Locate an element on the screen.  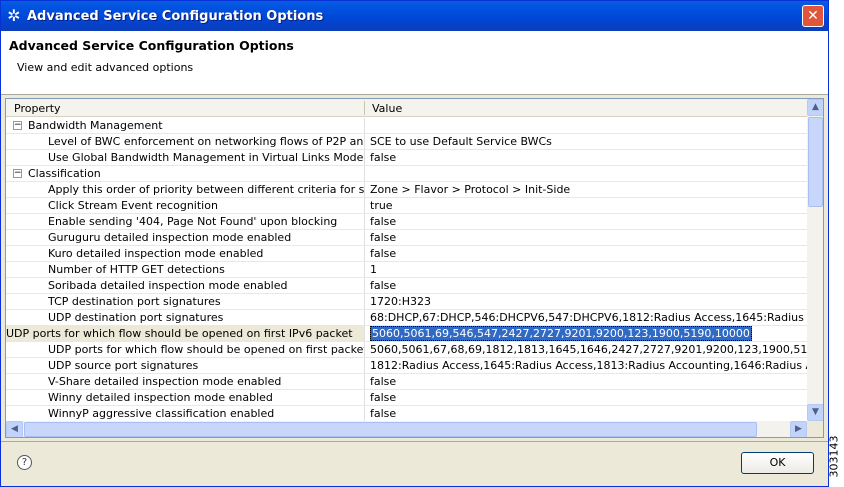
property-cell: TCP destination port signatures is located at coordinates (185, 301).